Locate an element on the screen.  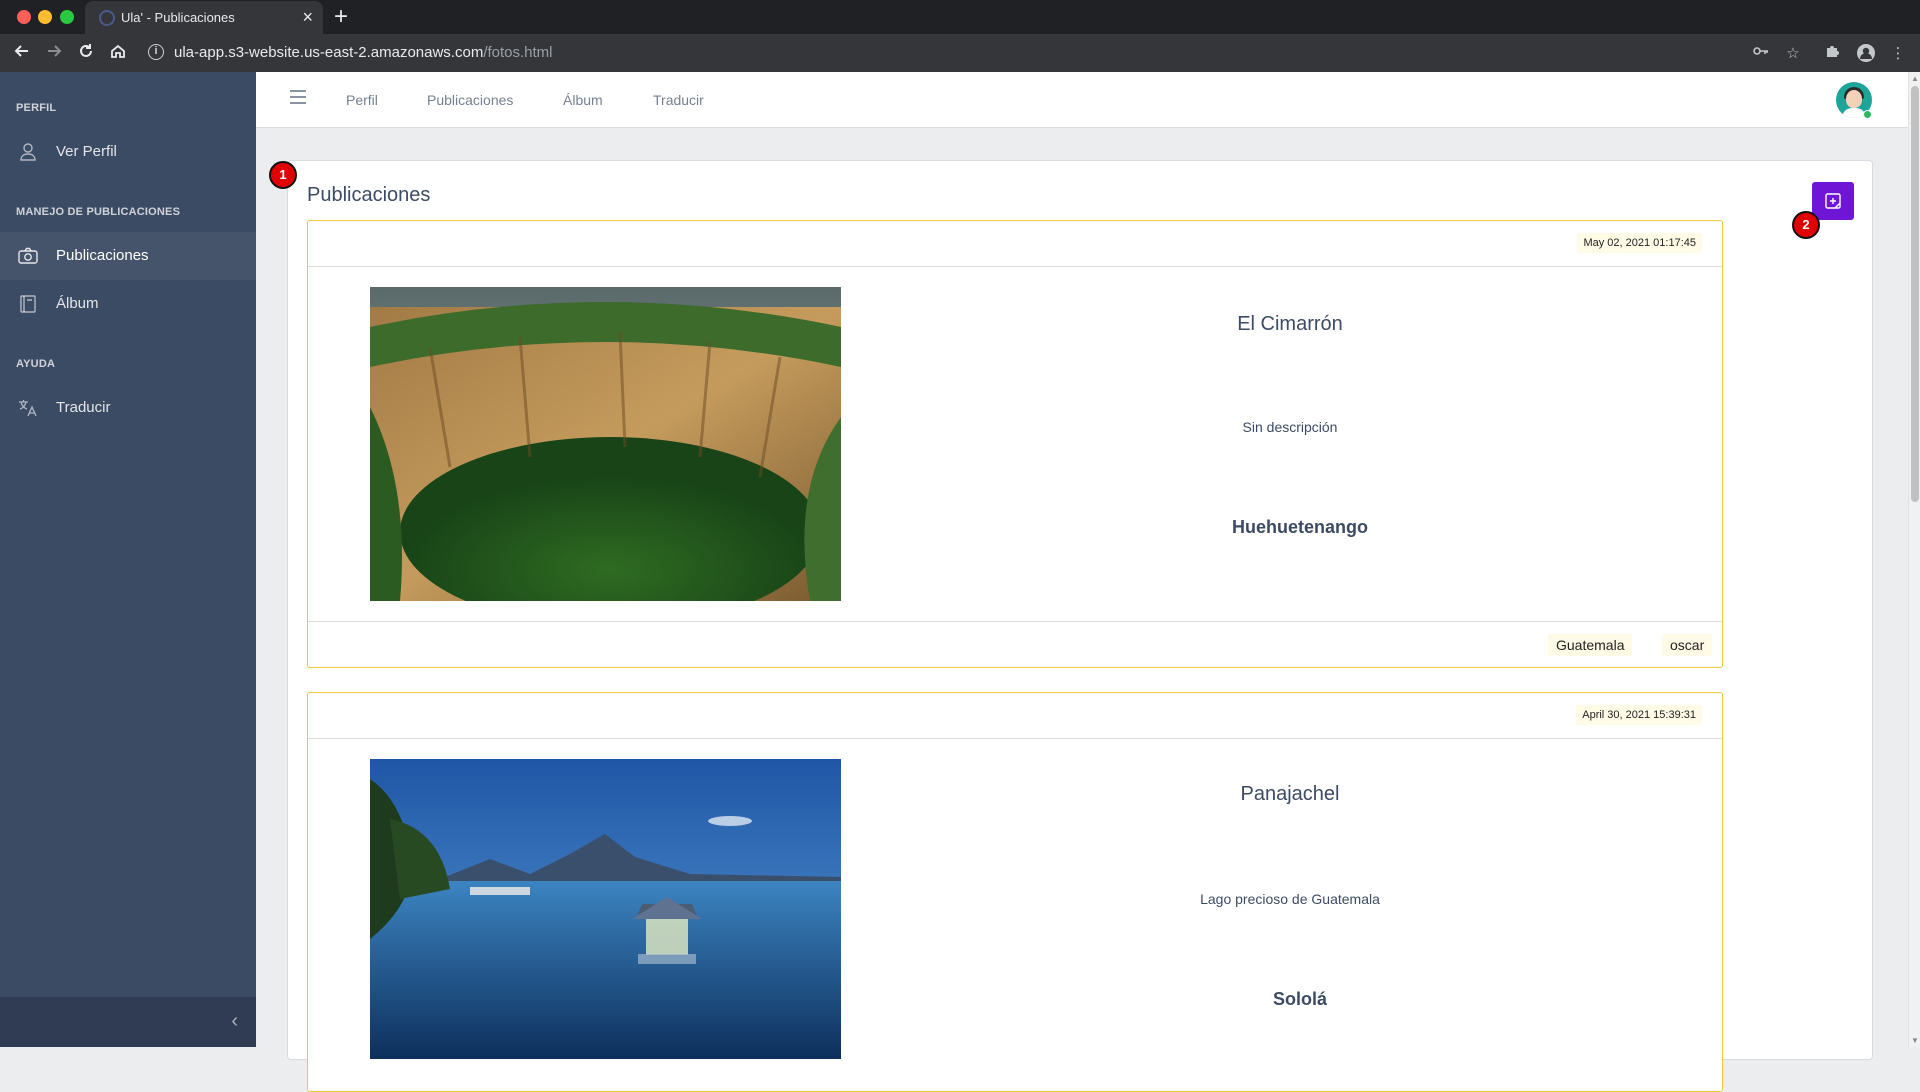
page-title: Publicaciones is located at coordinates (369, 195).